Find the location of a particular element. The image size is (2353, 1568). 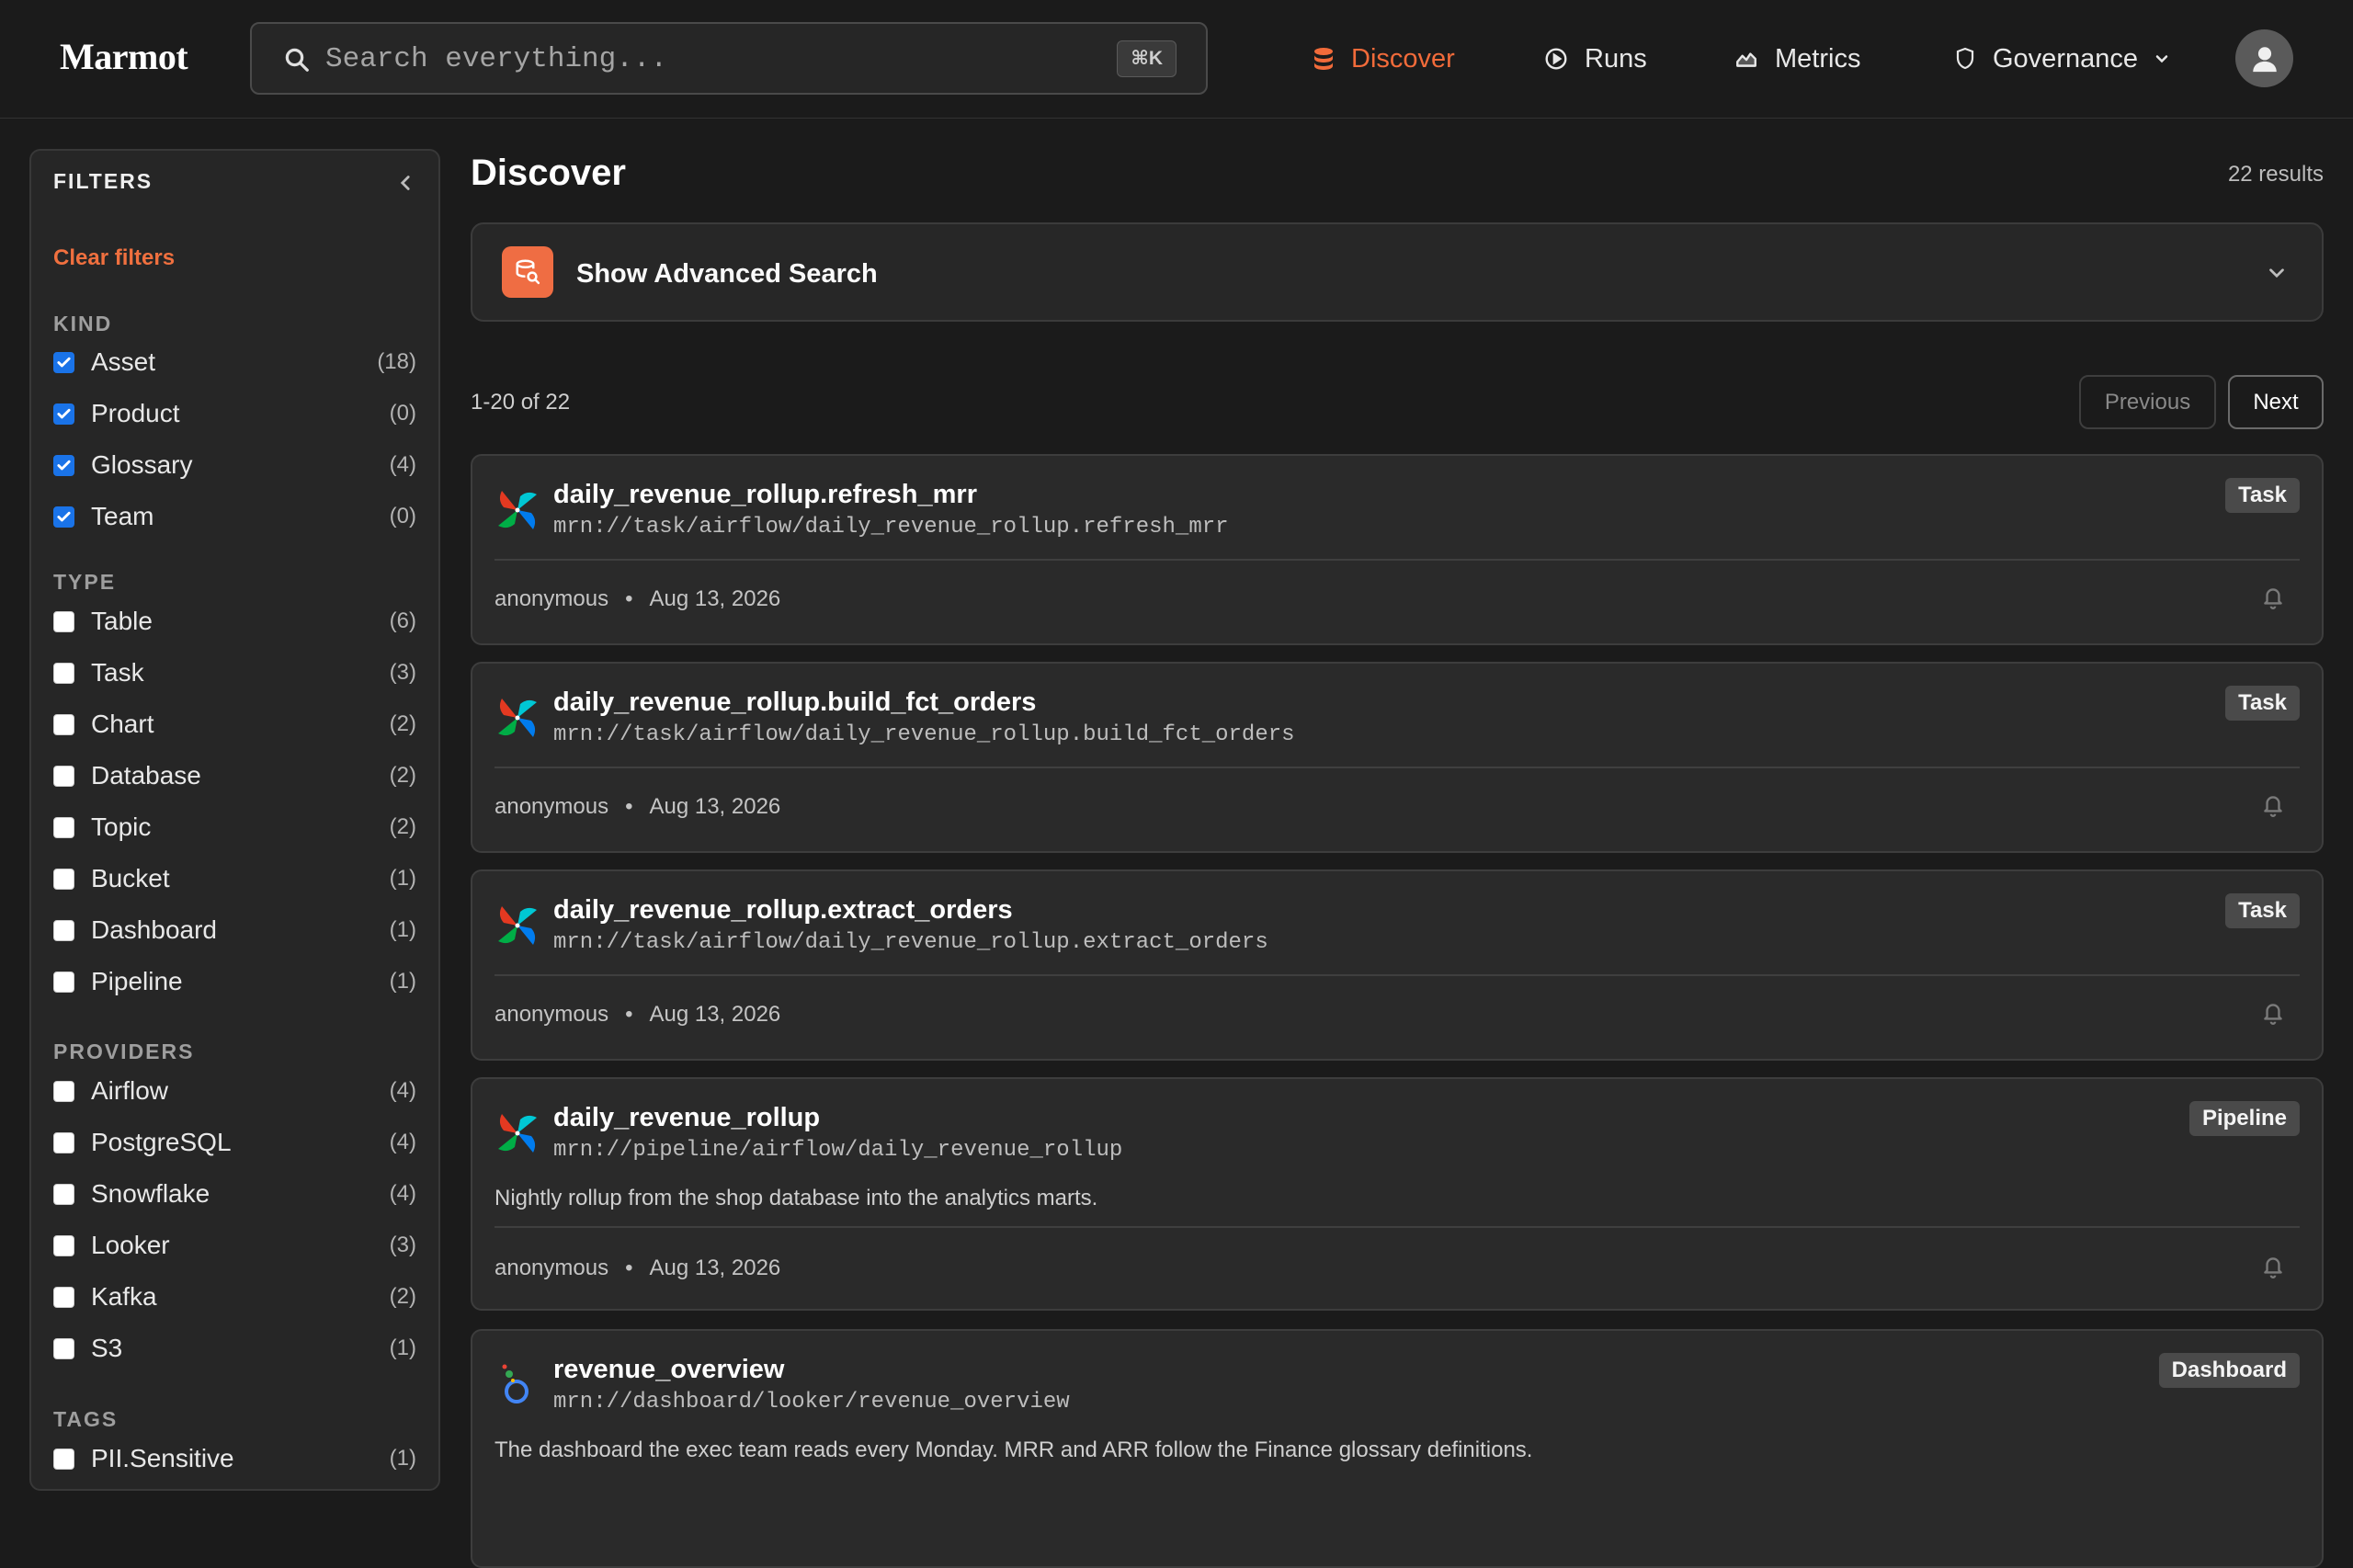

type-badge: Pipeline is located at coordinates (2244, 1118).